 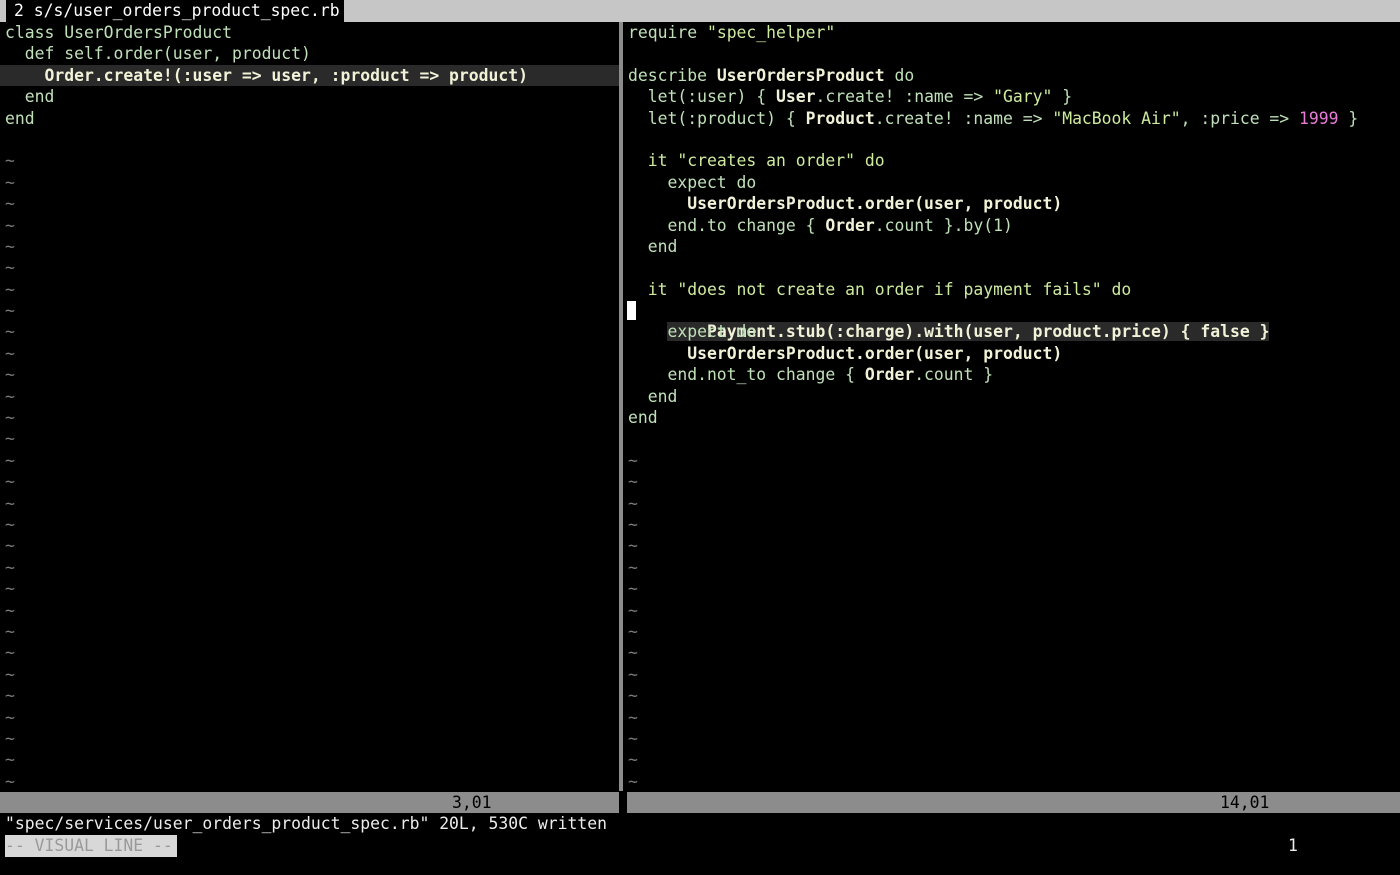 I want to click on code-line-blank, so click(x=309, y=139).